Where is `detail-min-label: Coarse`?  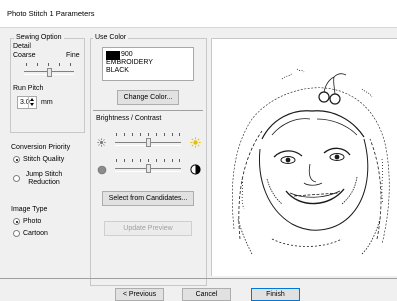 detail-min-label: Coarse is located at coordinates (24, 55).